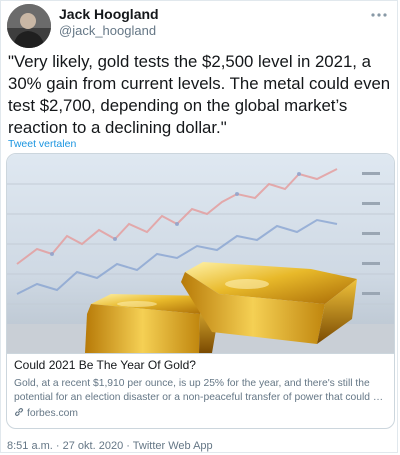 This screenshot has width=400, height=455. Describe the element at coordinates (29, 26) in the screenshot. I see `avatar` at that location.